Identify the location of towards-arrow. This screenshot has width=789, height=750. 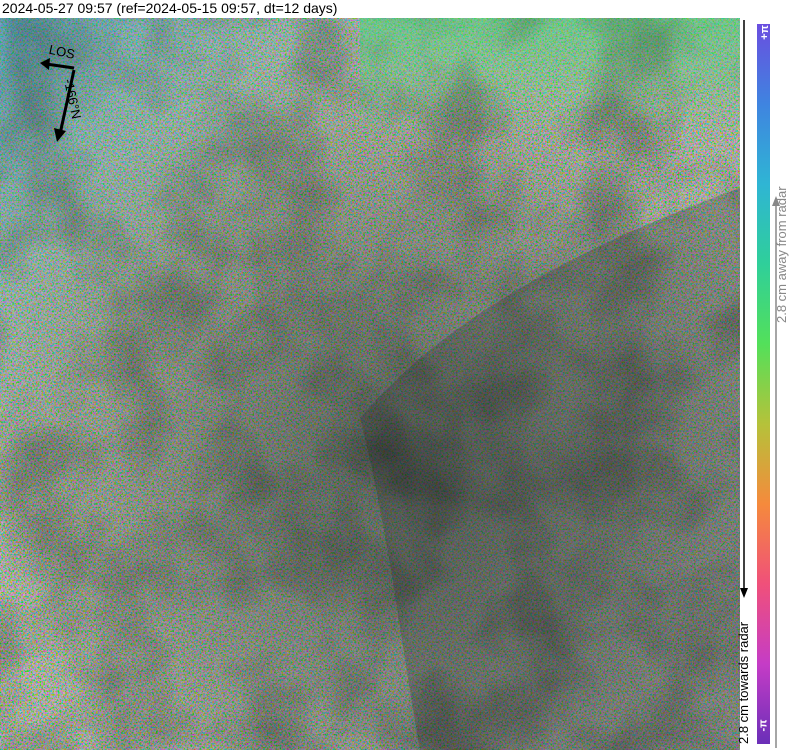
(744, 309).